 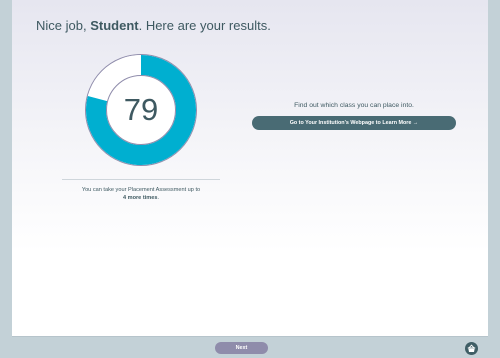 I want to click on score-donut: 79, so click(x=141, y=110).